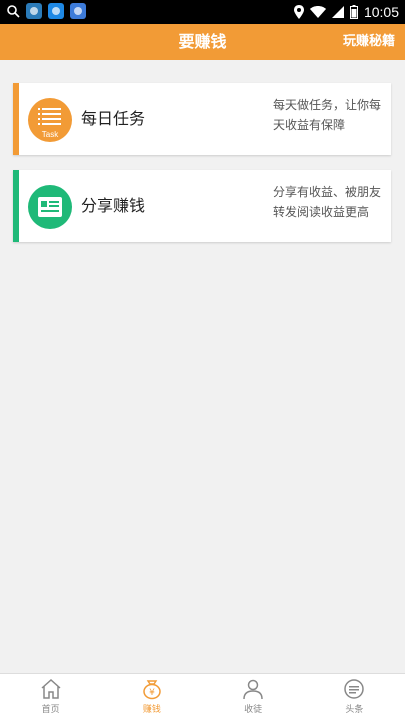 The image size is (405, 720). Describe the element at coordinates (337, 12) in the screenshot. I see `signal-icon` at that location.